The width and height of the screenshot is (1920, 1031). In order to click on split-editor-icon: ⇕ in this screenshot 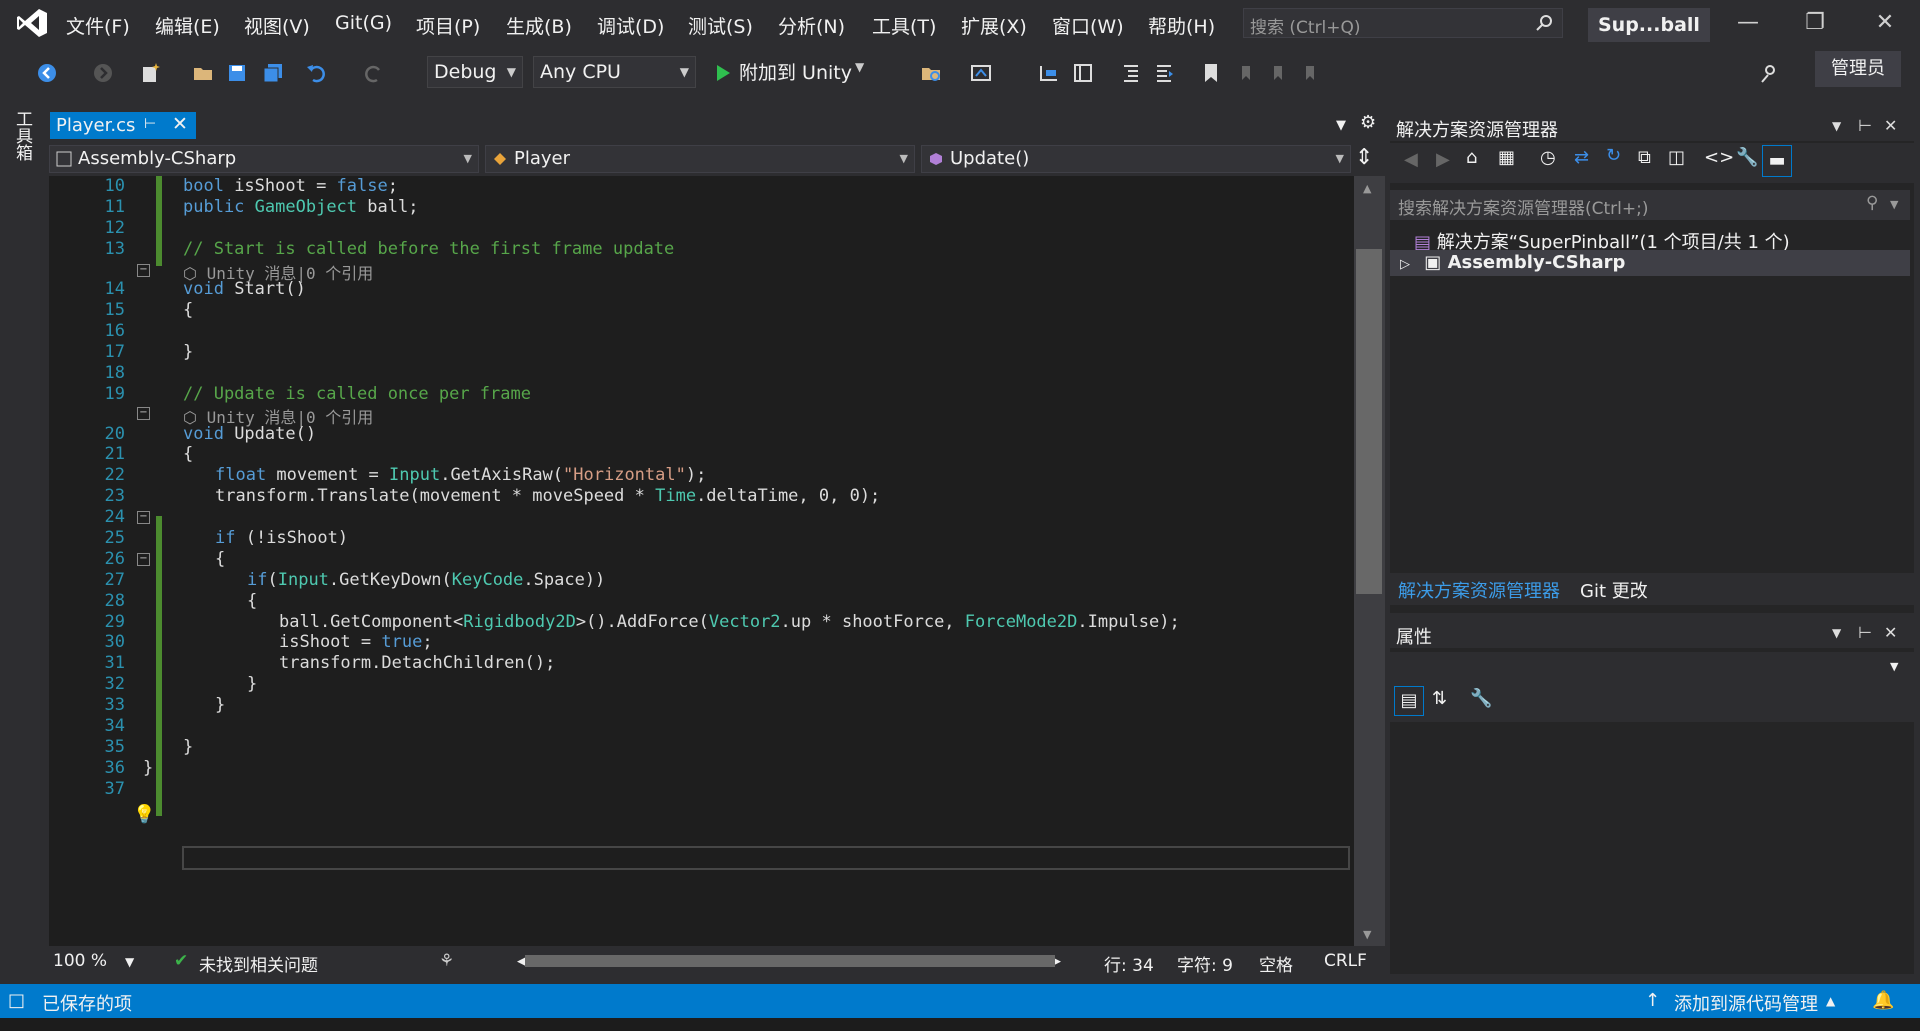, I will do `click(1364, 157)`.